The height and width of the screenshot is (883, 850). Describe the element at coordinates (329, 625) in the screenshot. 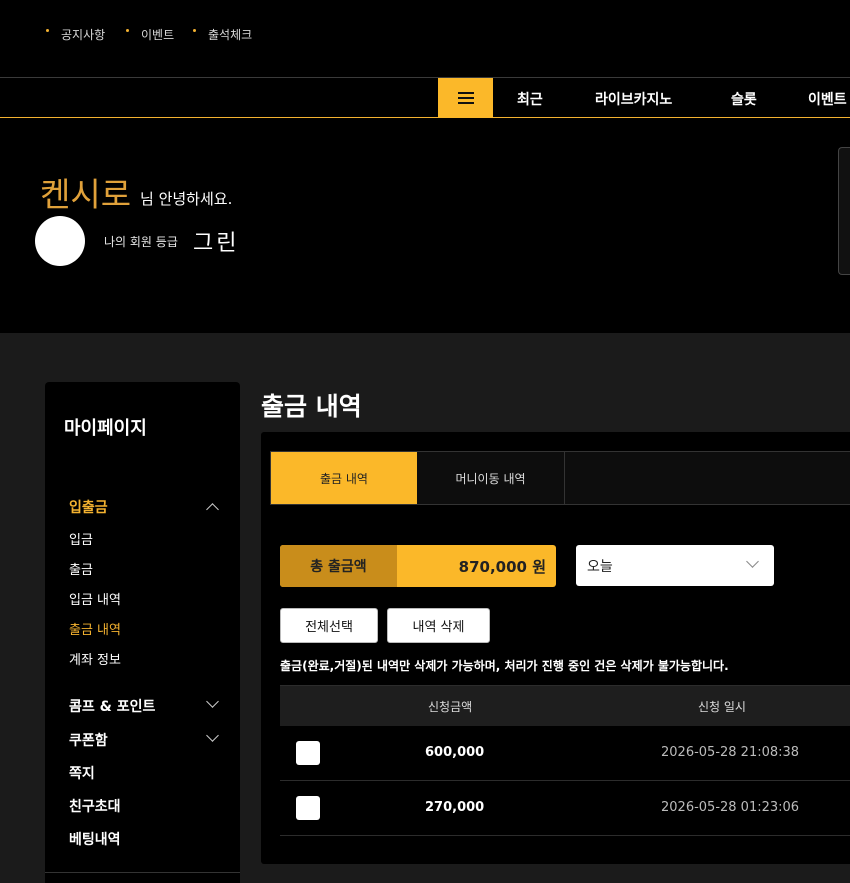

I see `select-all-button: 전체선택` at that location.